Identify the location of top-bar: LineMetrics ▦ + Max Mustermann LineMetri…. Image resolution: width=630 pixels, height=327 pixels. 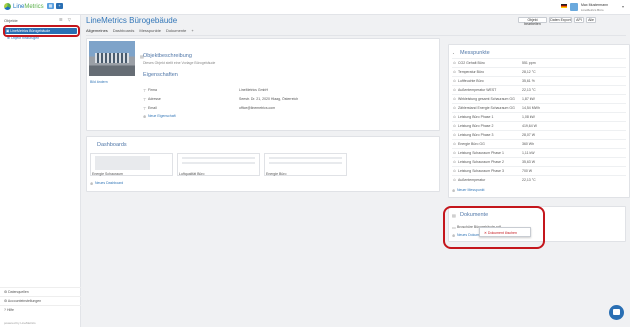
(315, 7).